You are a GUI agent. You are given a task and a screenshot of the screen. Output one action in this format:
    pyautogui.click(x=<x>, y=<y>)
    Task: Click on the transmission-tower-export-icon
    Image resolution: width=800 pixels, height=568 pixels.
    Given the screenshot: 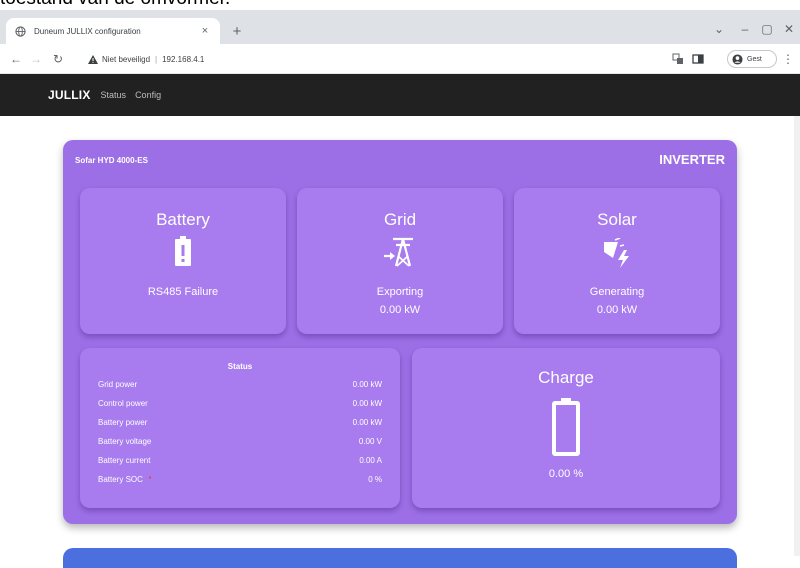 What is the action you would take?
    pyautogui.click(x=400, y=252)
    